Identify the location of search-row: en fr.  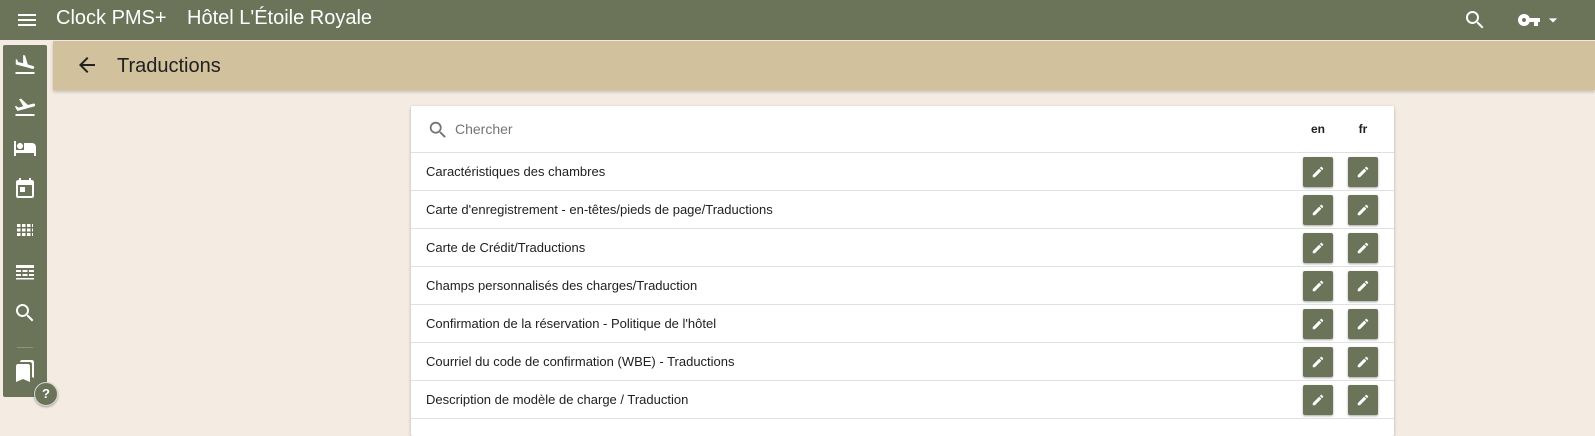
(902, 129).